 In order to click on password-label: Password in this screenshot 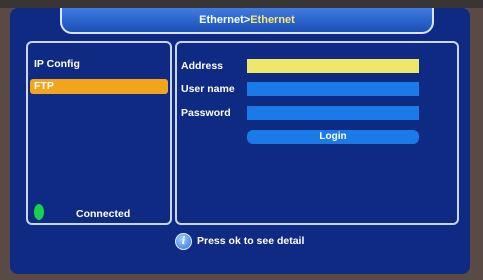, I will do `click(206, 113)`.